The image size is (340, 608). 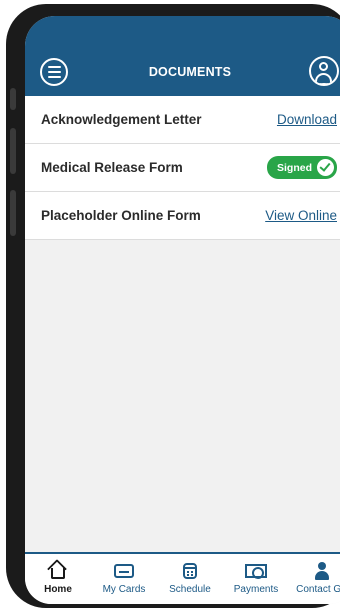 I want to click on page-title: DOCUMENTS, so click(x=190, y=72).